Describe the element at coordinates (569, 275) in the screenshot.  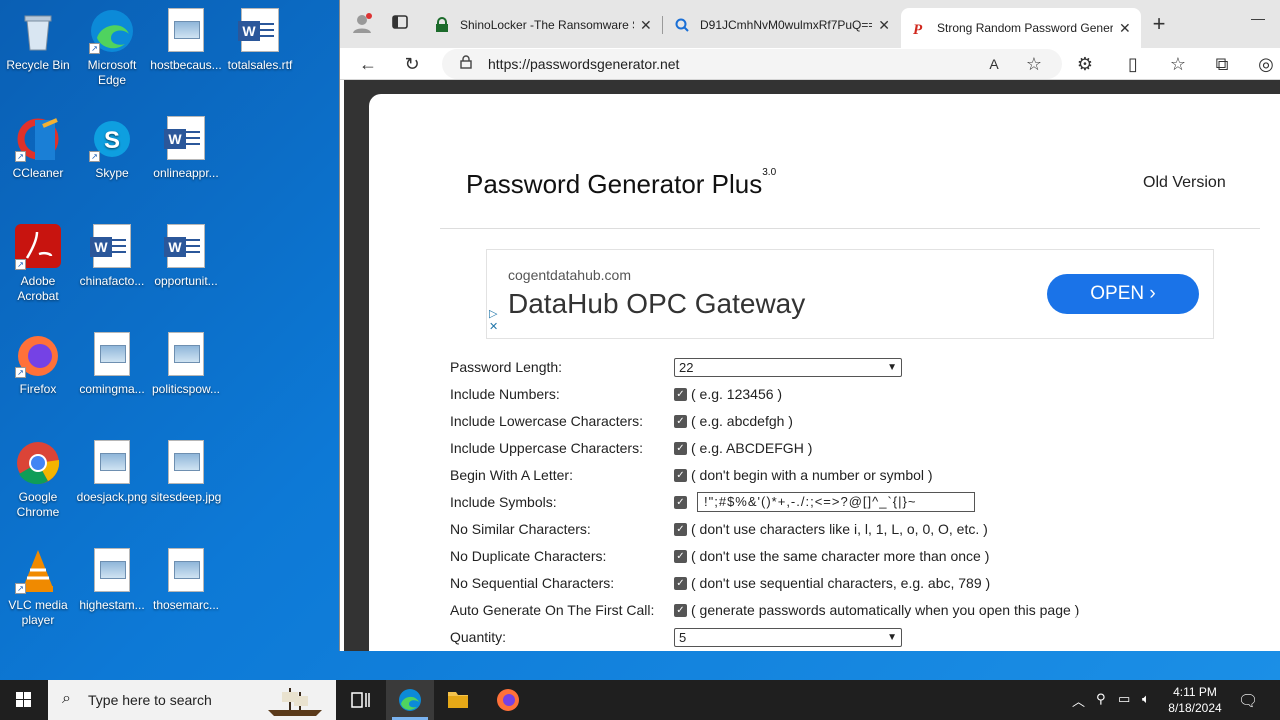
I see `ad-domain: cogentdatahub.com` at that location.